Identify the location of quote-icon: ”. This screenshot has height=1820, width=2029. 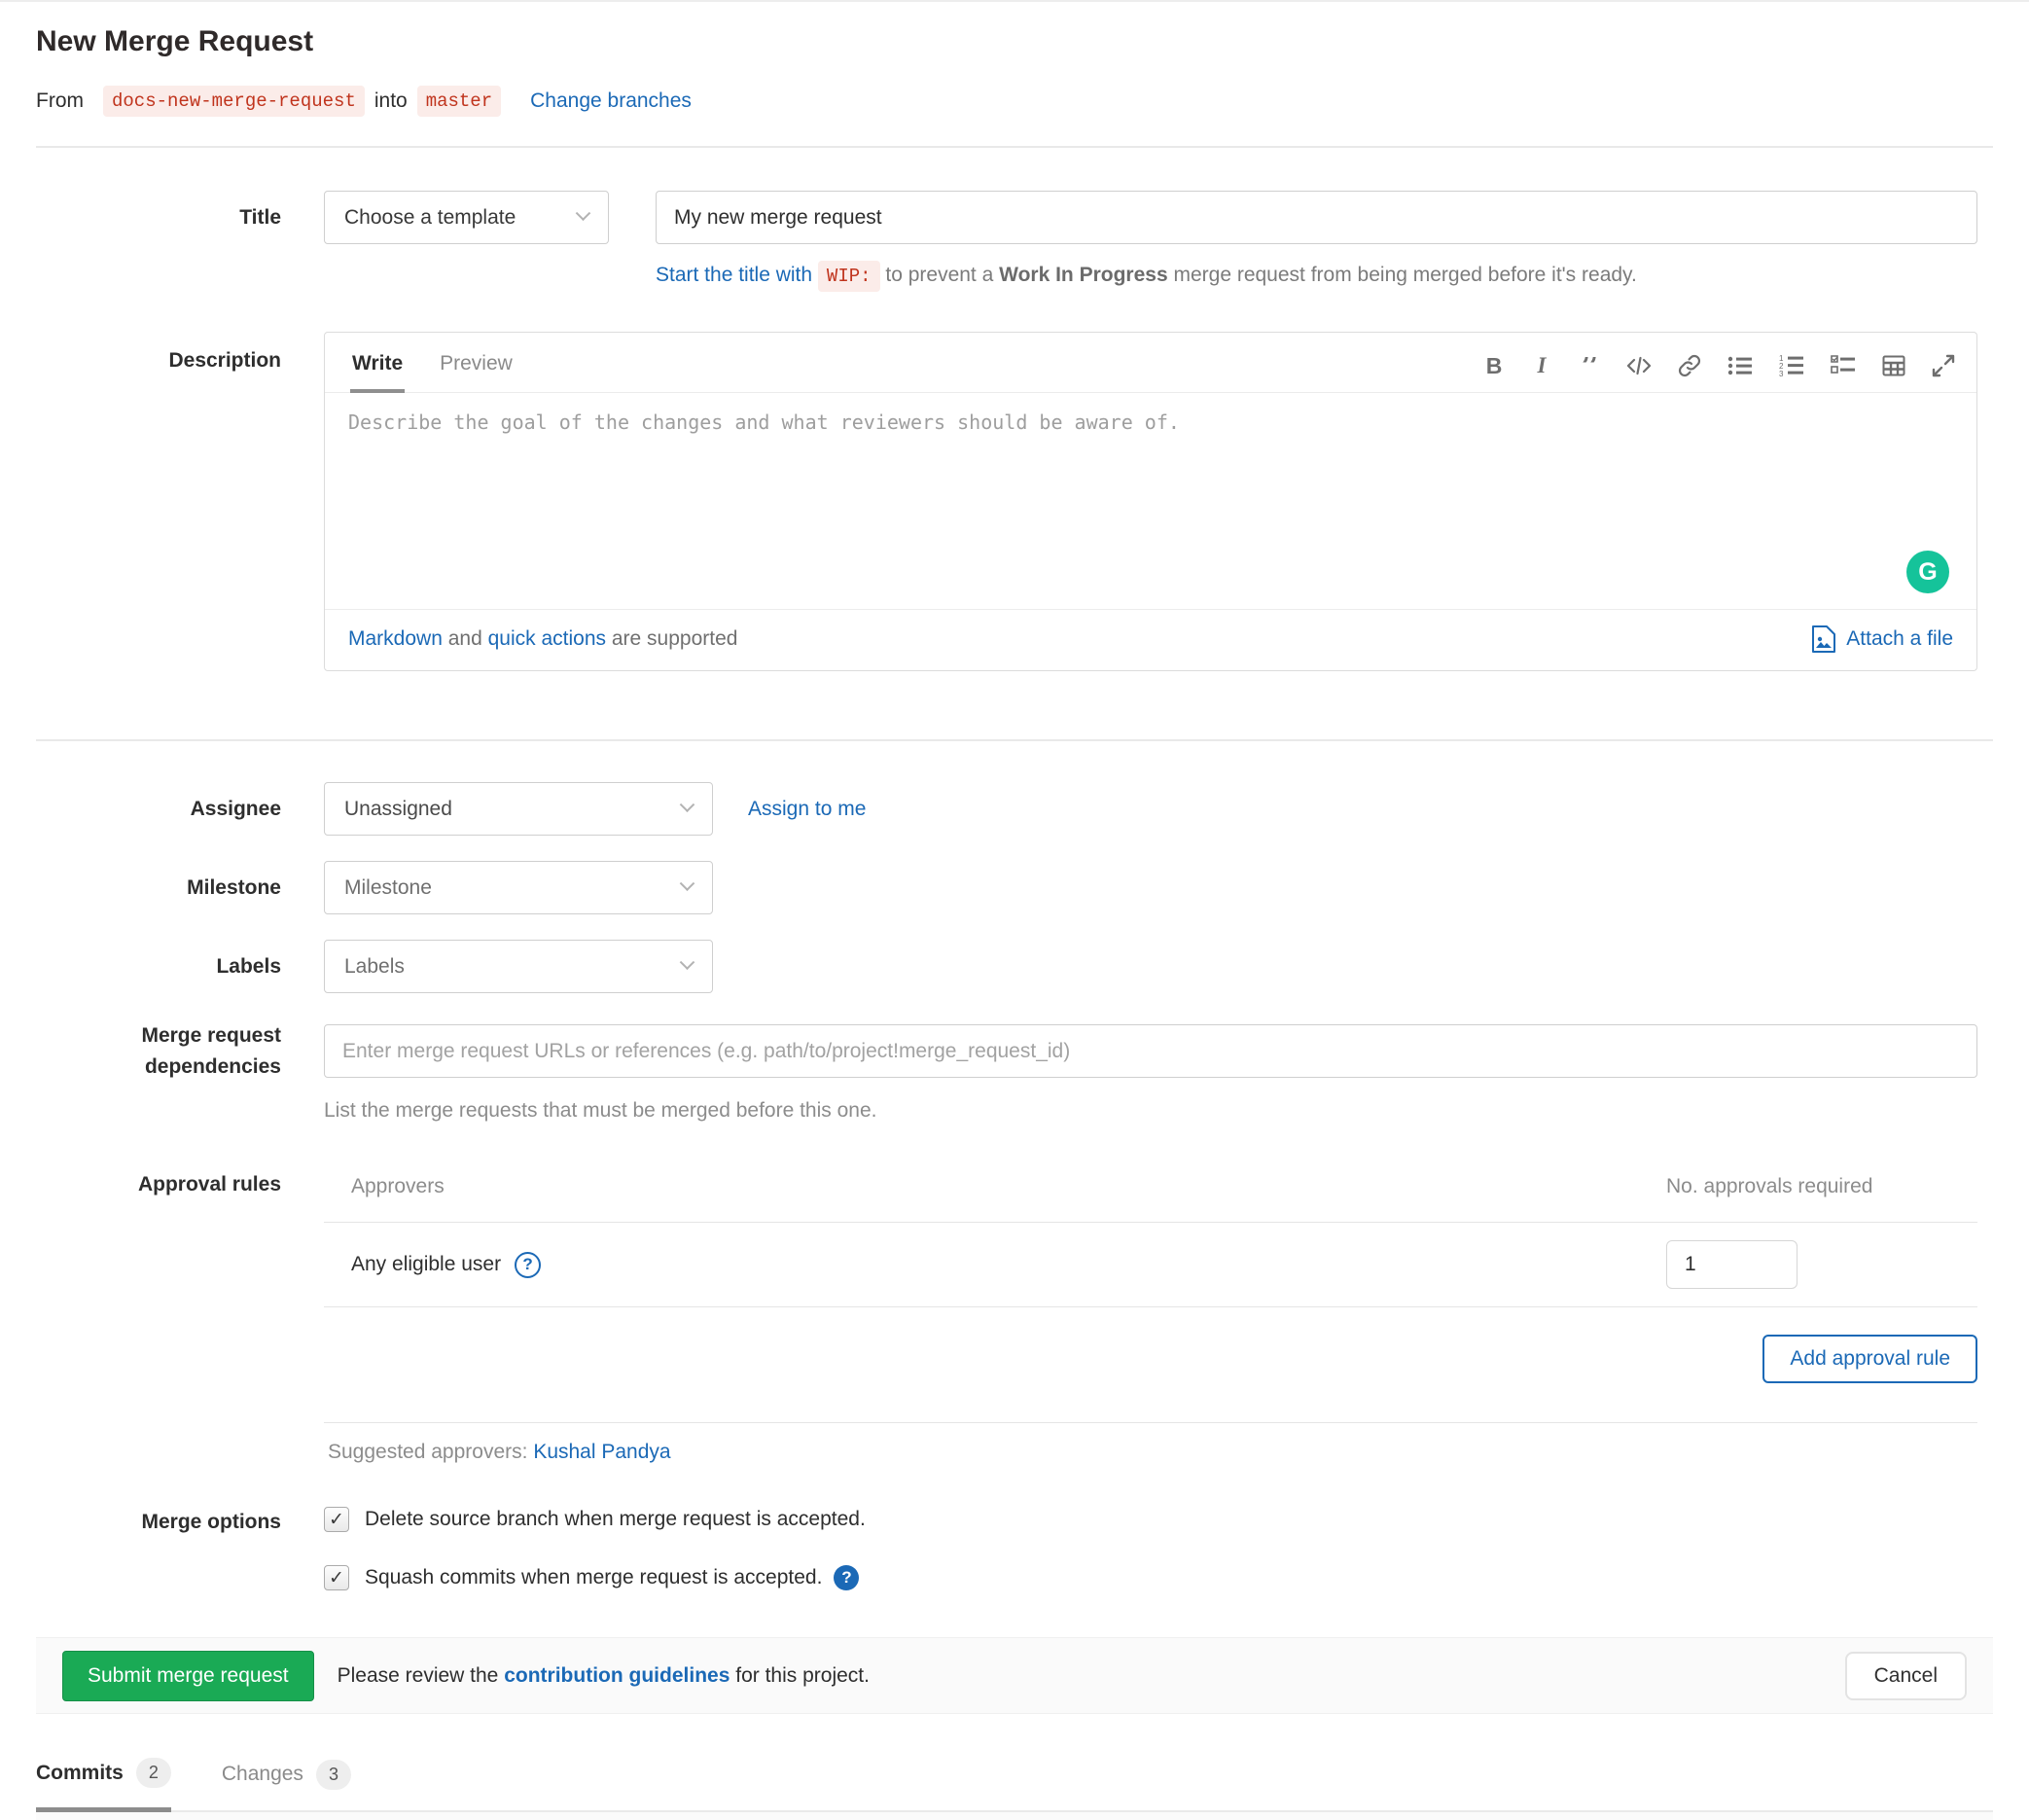
(1589, 366).